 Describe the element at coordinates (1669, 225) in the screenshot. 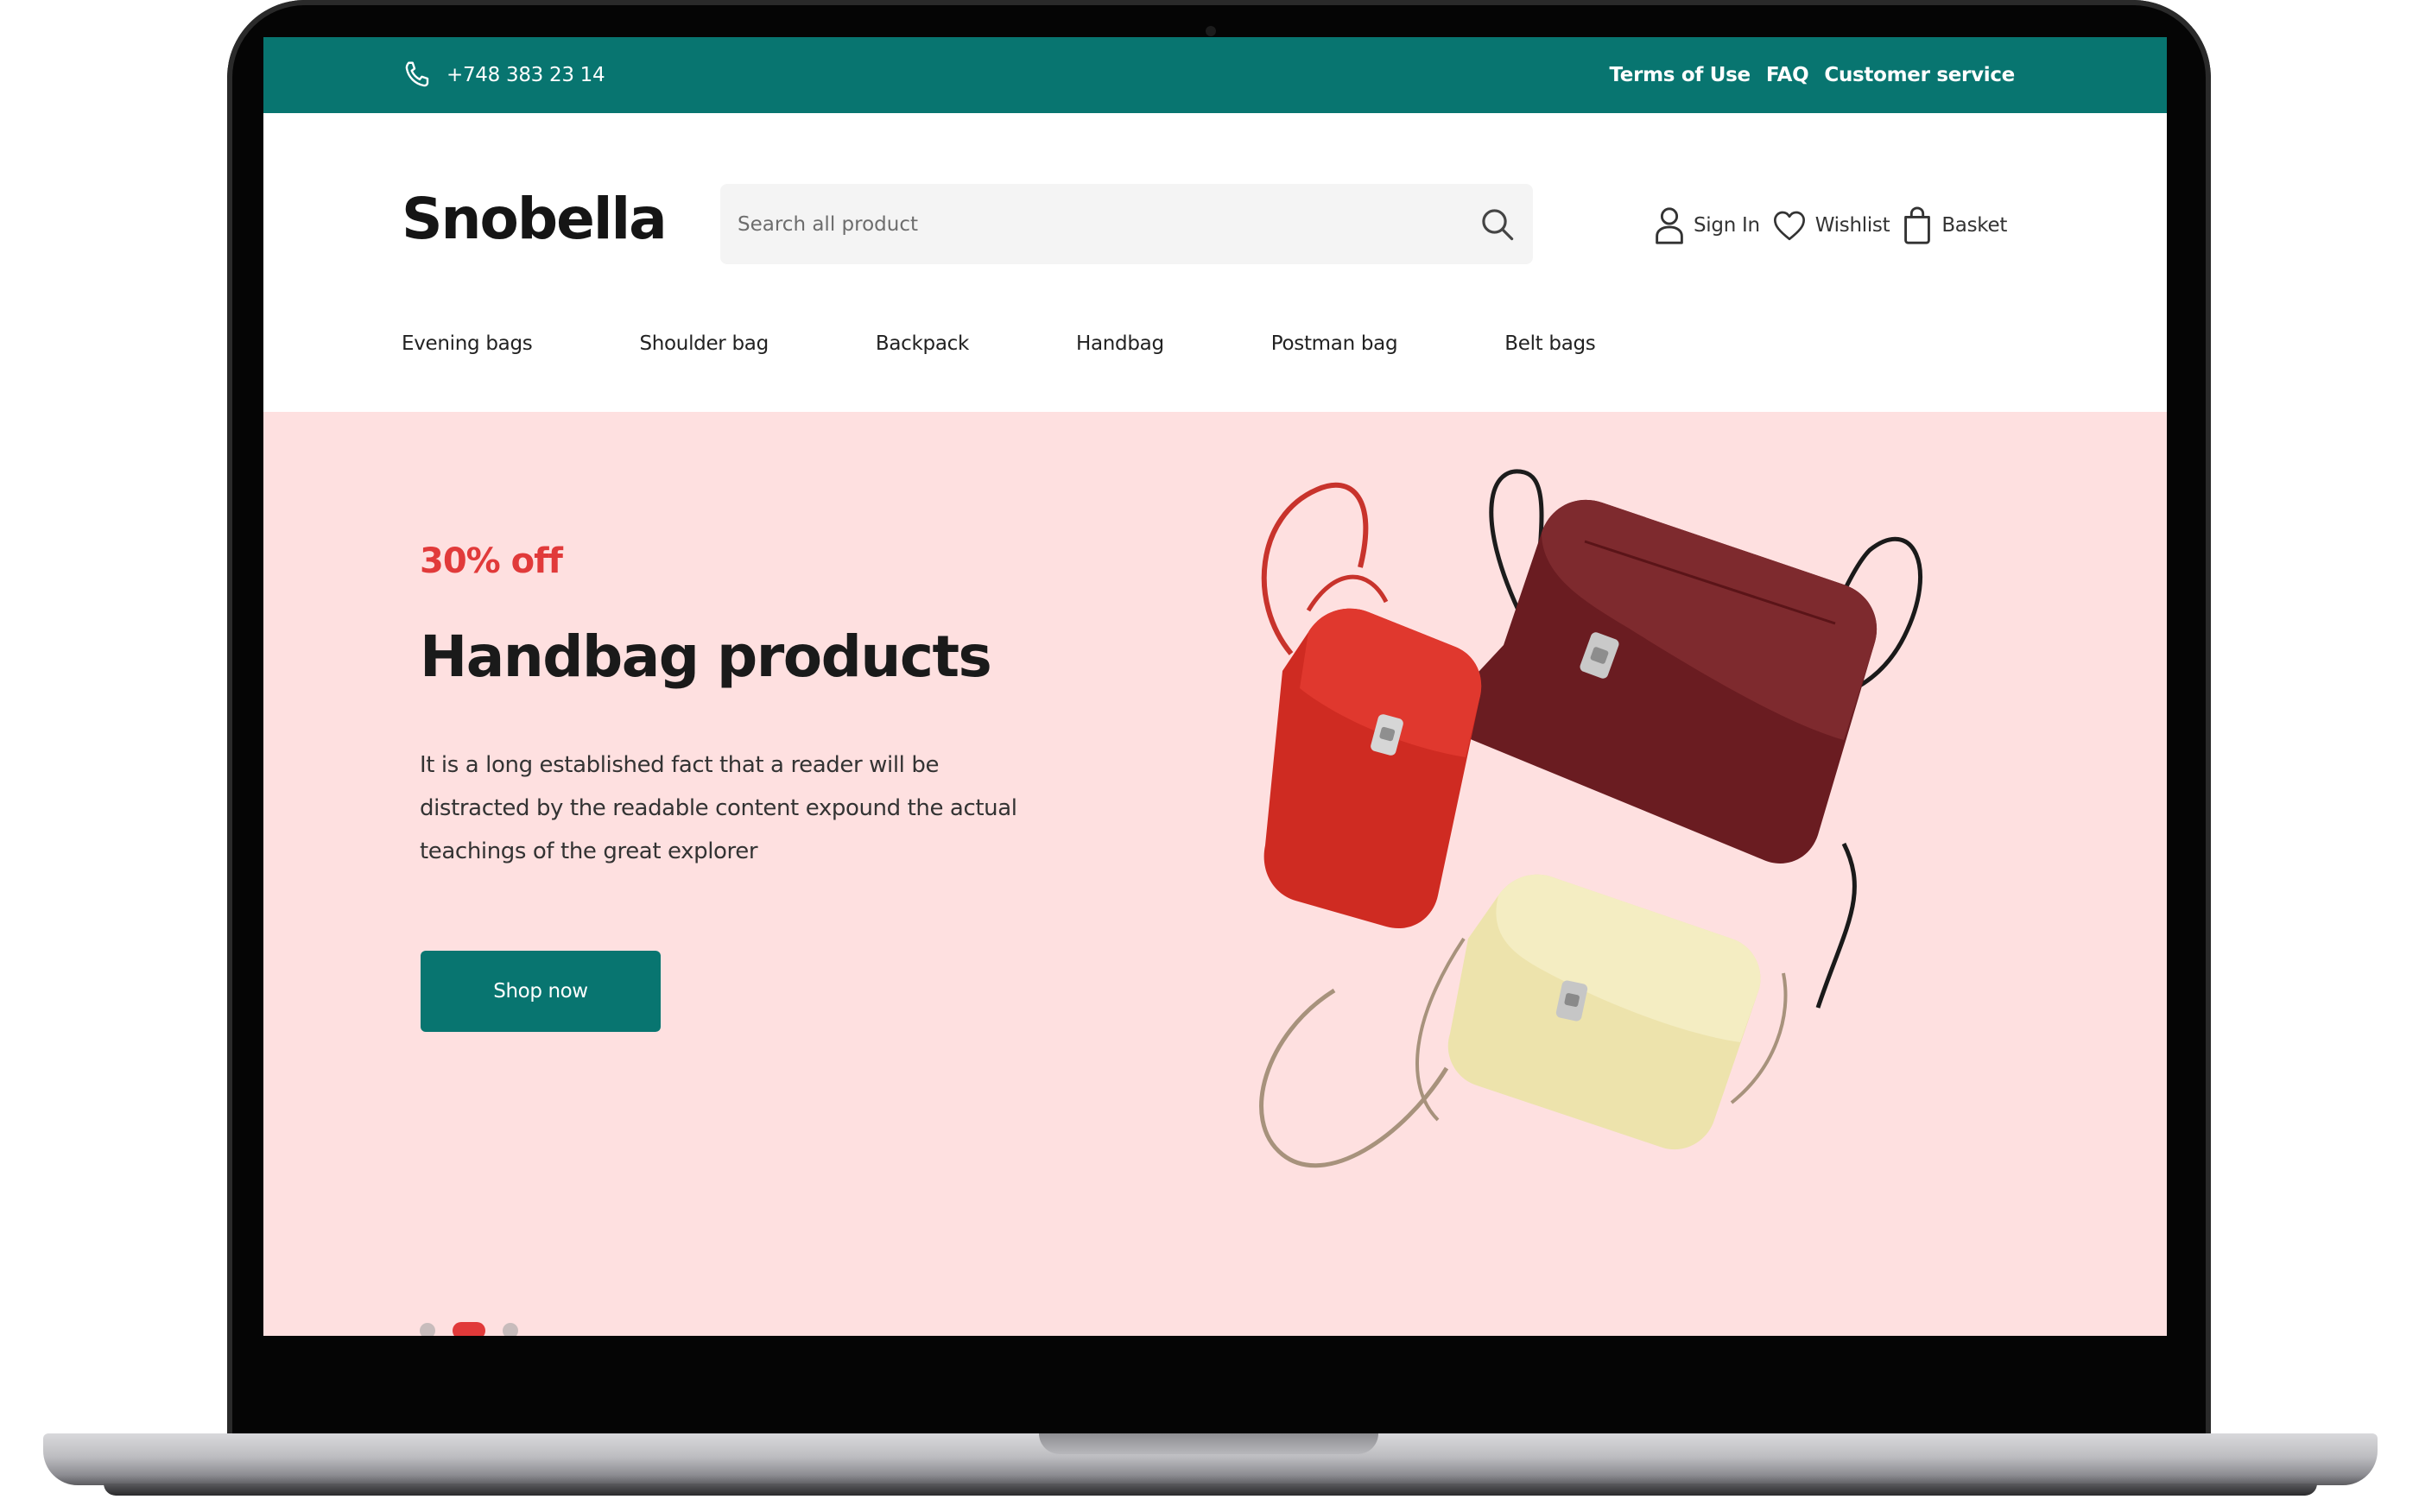

I see `user-icon` at that location.